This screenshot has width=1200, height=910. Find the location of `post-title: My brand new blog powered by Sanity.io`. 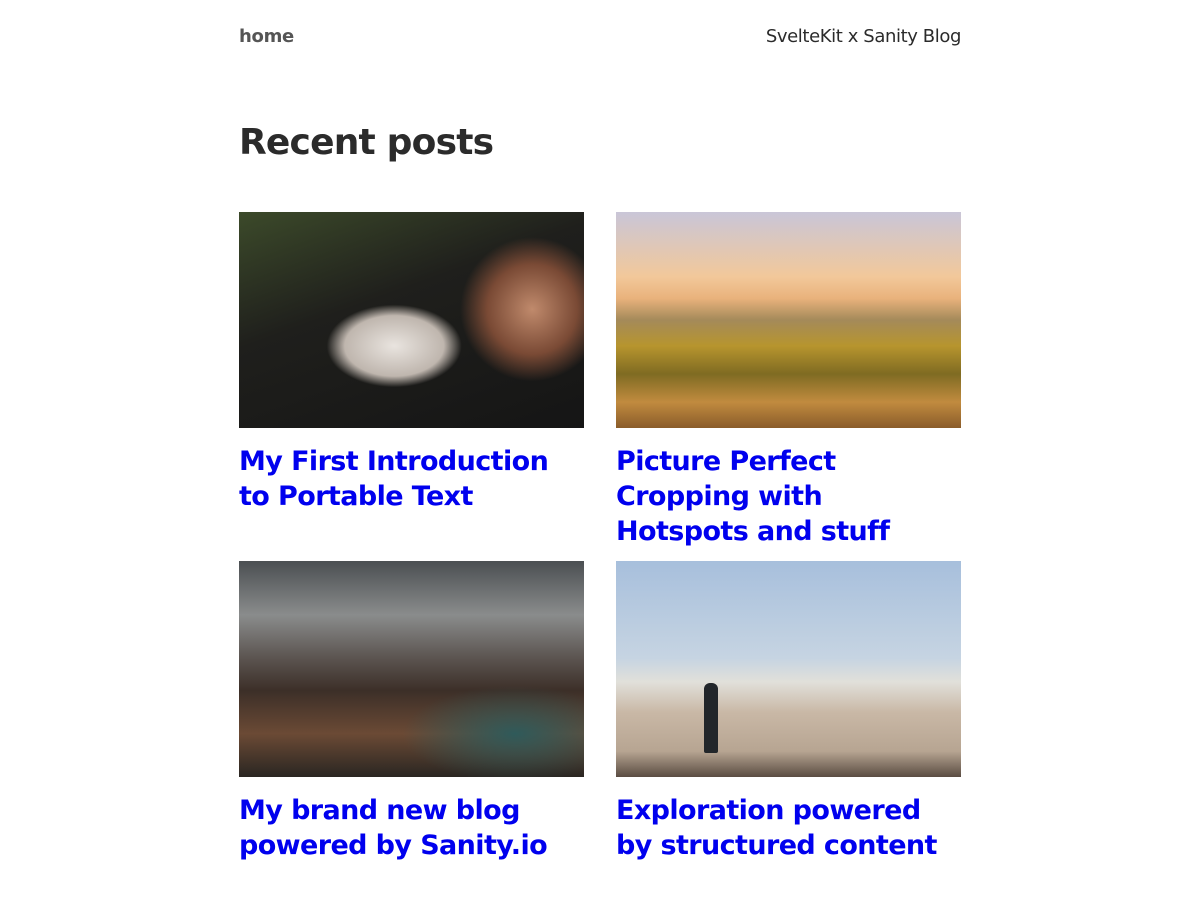

post-title: My brand new blog powered by Sanity.io is located at coordinates (411, 828).